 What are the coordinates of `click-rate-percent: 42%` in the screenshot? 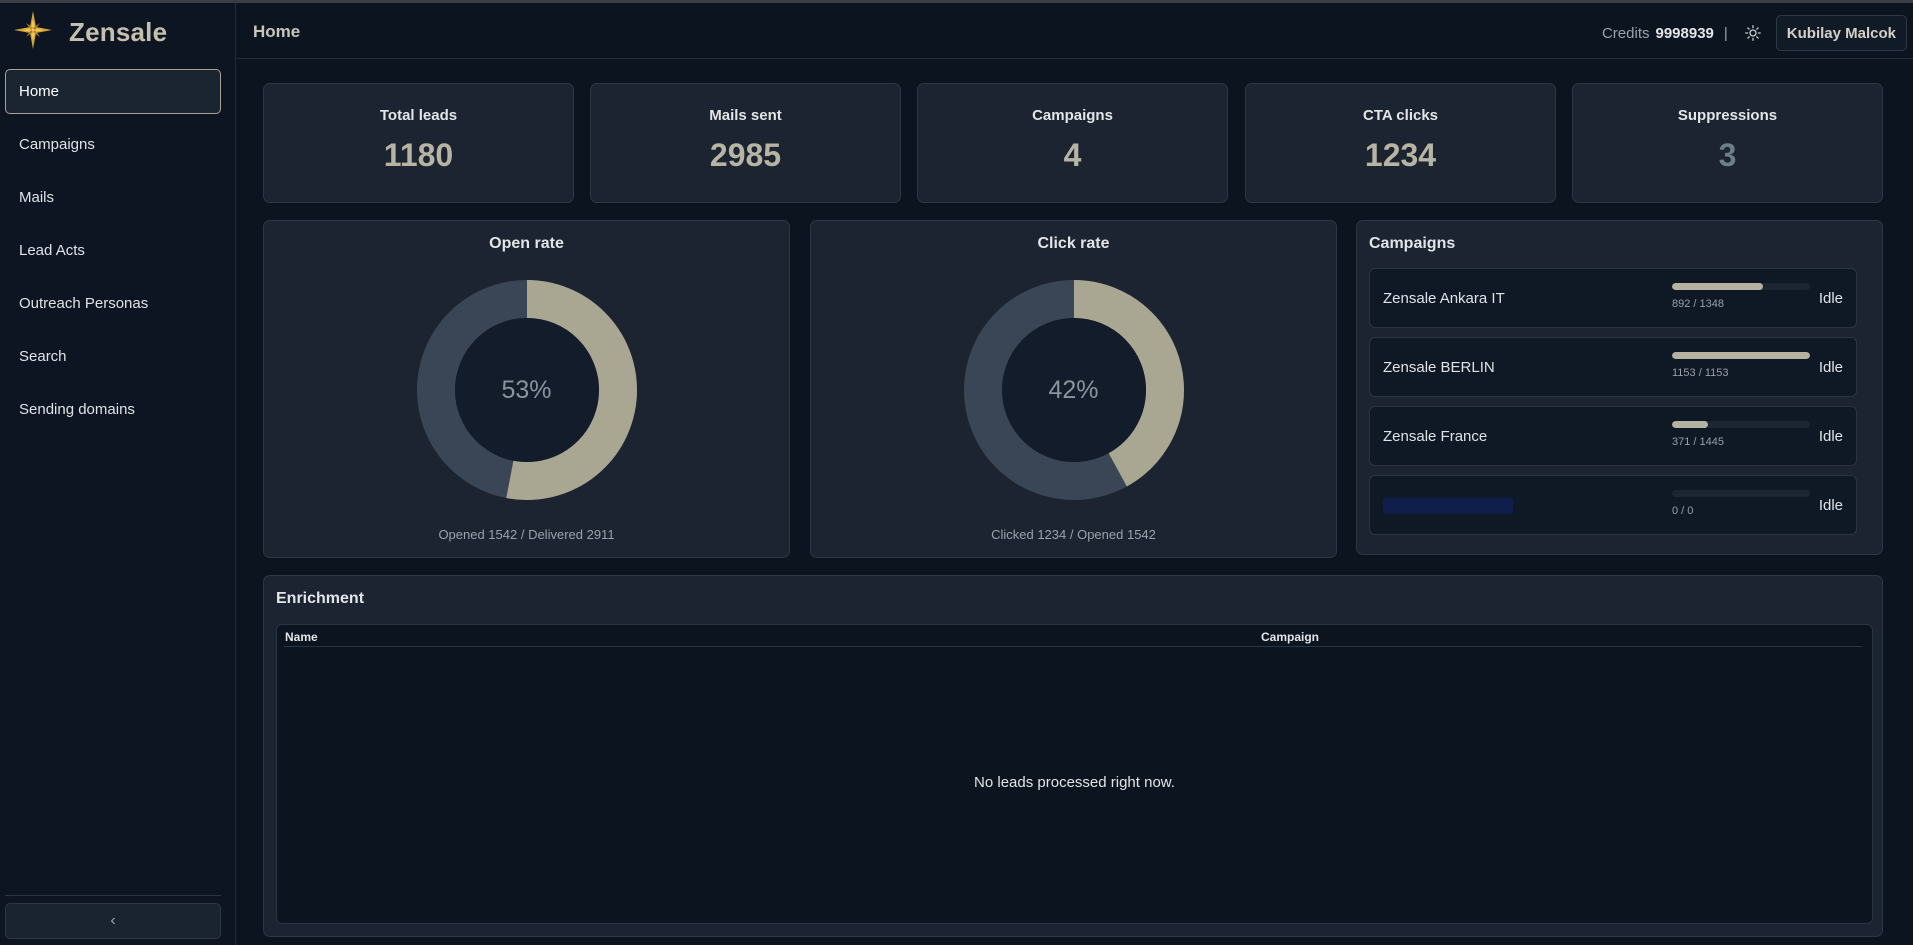 It's located at (1073, 390).